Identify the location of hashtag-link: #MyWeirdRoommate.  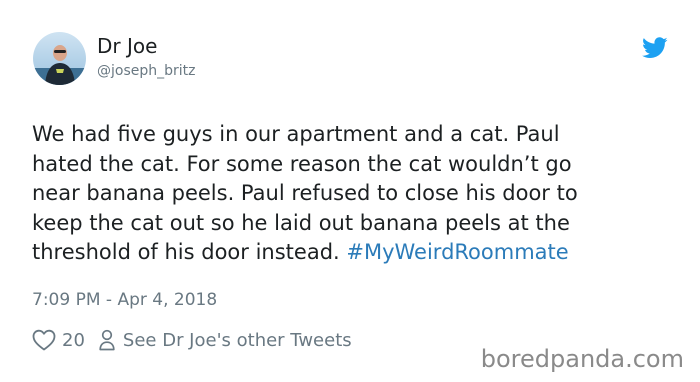
(457, 252).